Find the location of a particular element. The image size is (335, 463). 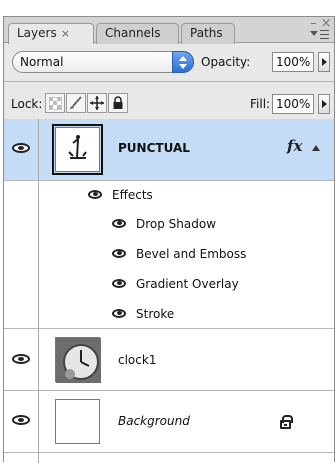

tab-channels: Channels is located at coordinates (137, 33).